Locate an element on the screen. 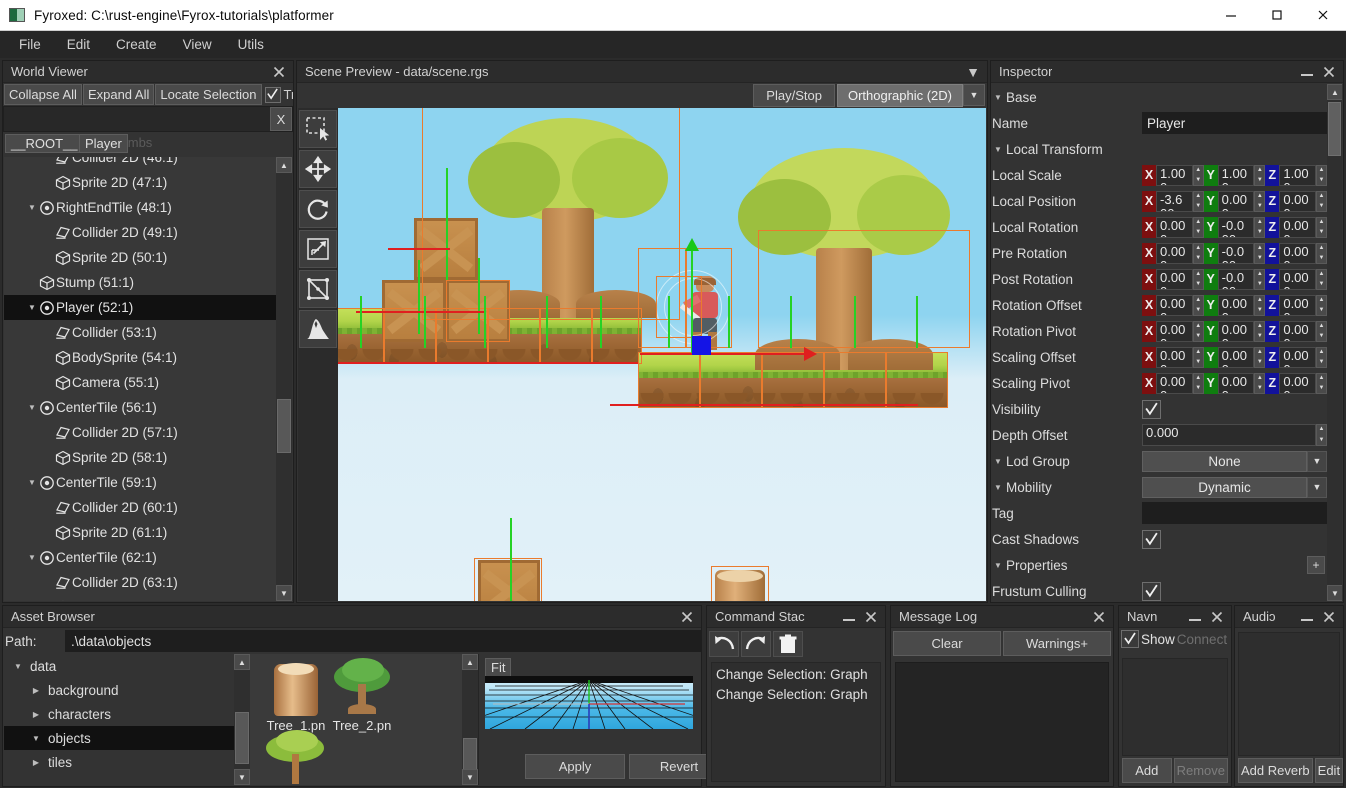  world-viewer-close-button is located at coordinates (279, 72).